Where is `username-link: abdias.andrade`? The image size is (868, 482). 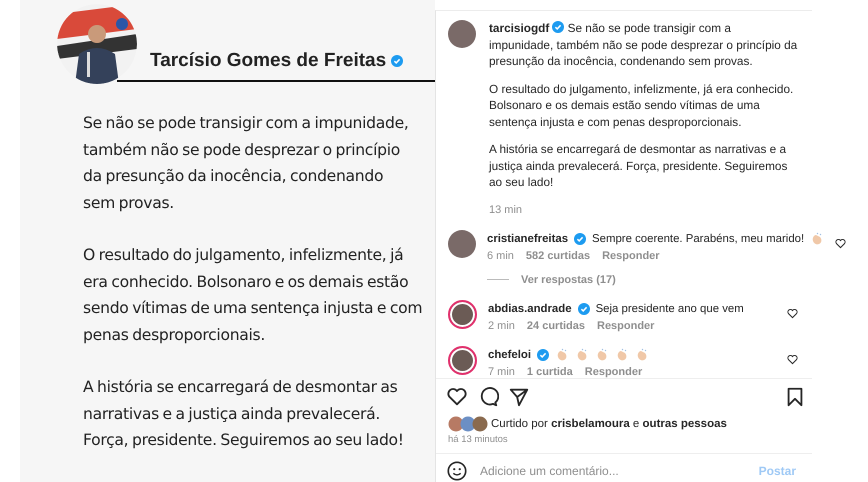 username-link: abdias.andrade is located at coordinates (530, 308).